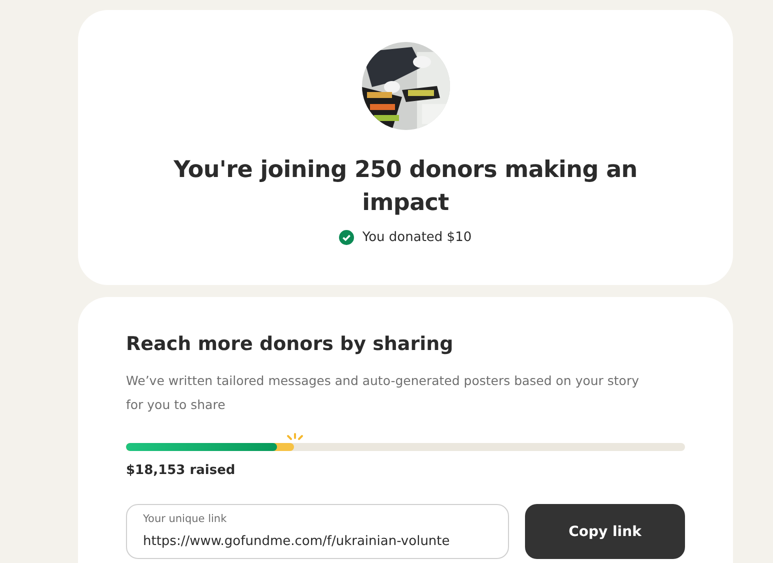  What do you see at coordinates (185, 519) in the screenshot?
I see `field-label: Your unique link` at bounding box center [185, 519].